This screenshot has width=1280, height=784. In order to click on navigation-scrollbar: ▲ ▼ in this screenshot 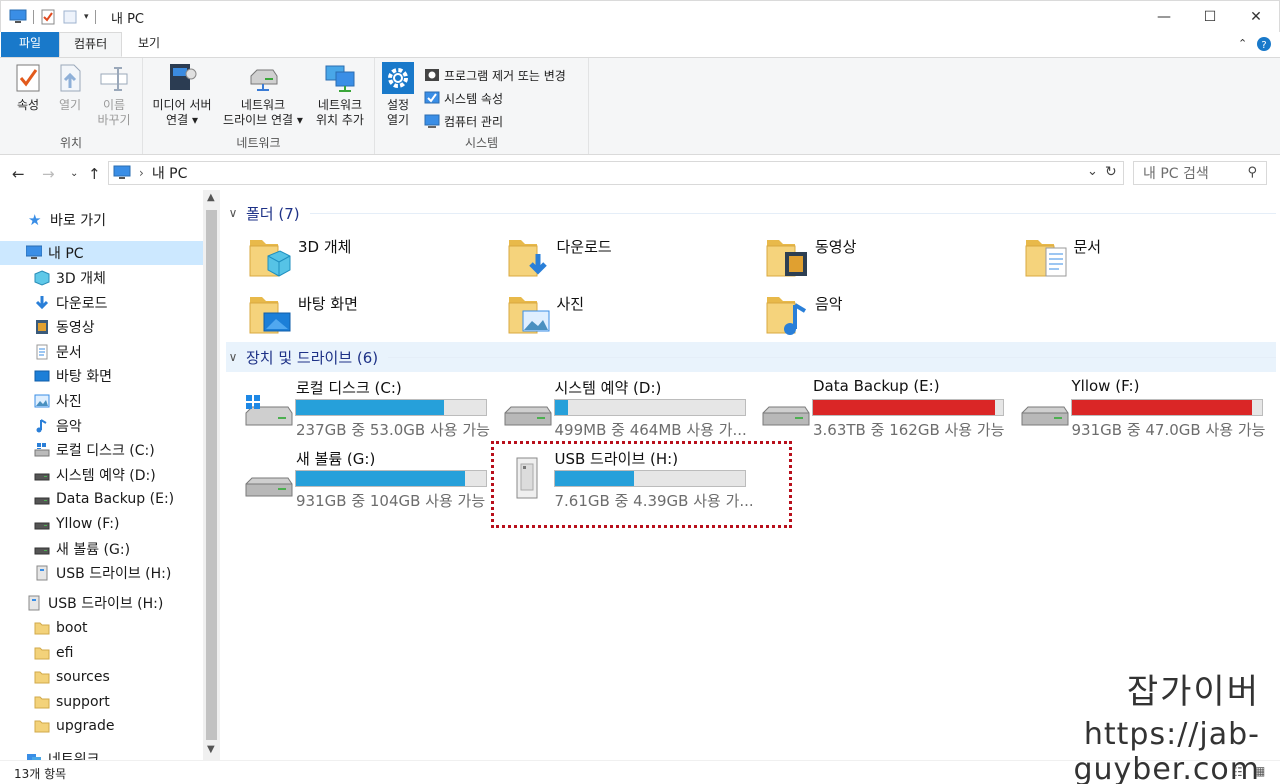, I will do `click(211, 475)`.